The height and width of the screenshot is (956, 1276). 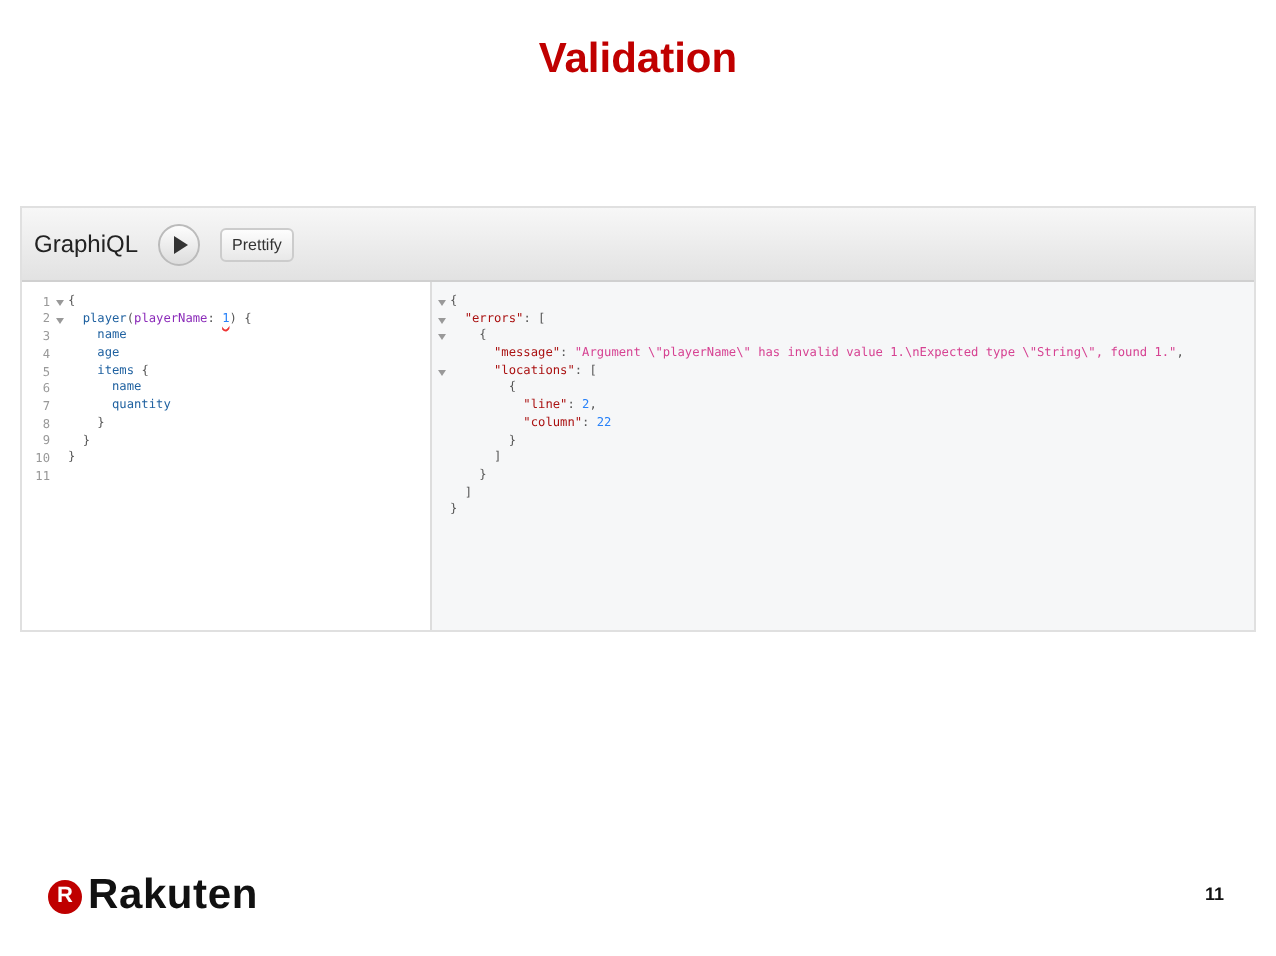 I want to click on play-icon, so click(x=179, y=244).